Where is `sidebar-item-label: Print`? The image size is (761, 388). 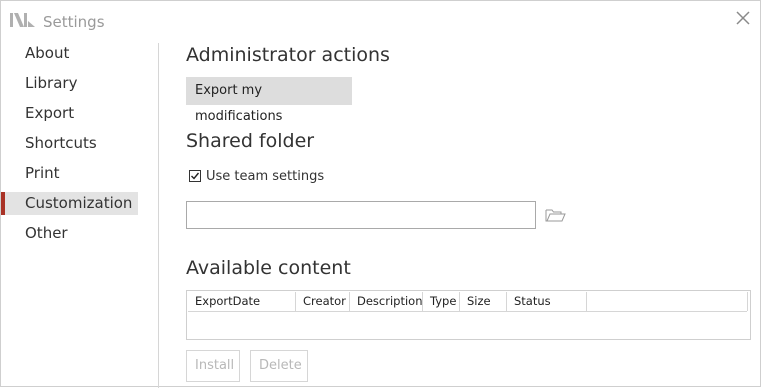 sidebar-item-label: Print is located at coordinates (42, 173).